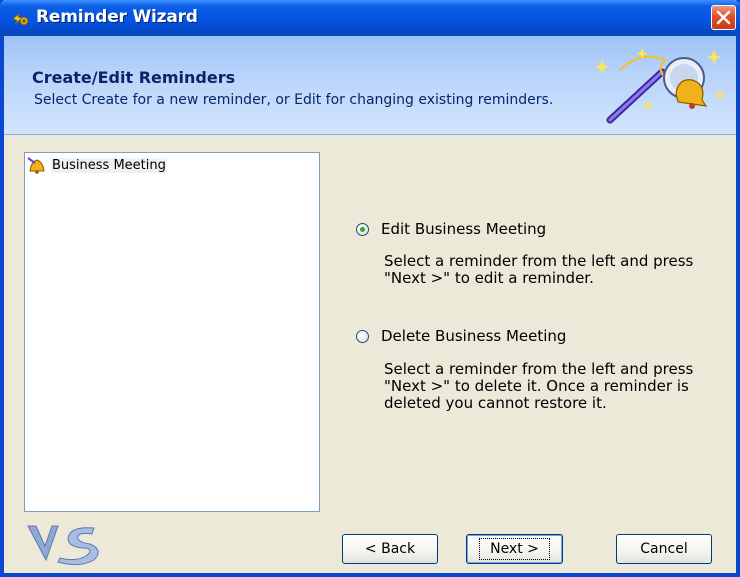 The height and width of the screenshot is (577, 740). I want to click on list-item-label: Business Meeting, so click(109, 165).